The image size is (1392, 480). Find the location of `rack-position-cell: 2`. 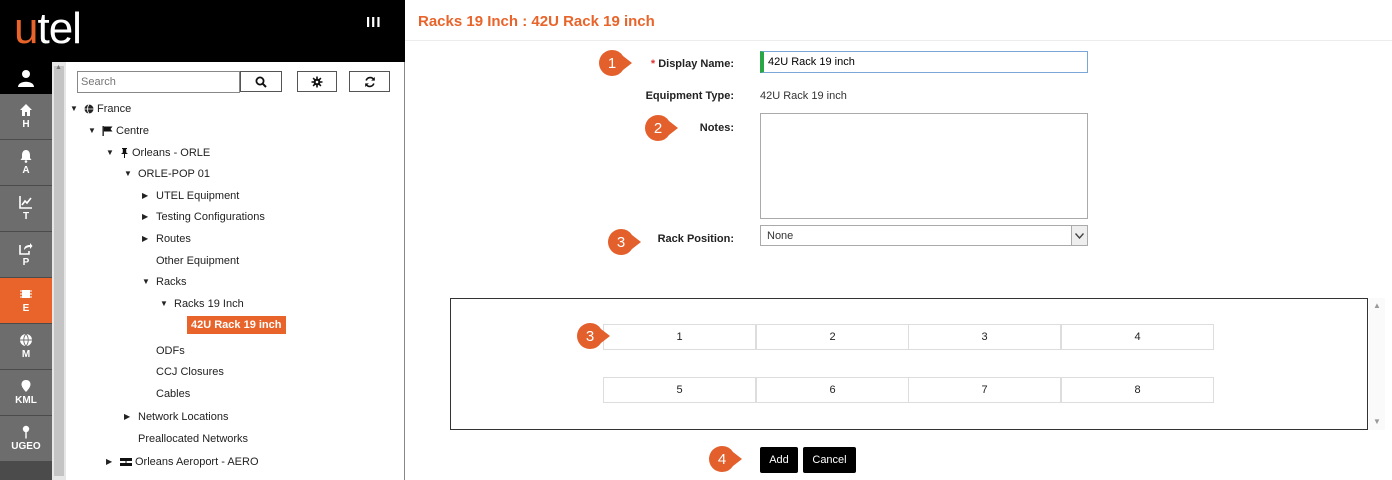

rack-position-cell: 2 is located at coordinates (832, 337).